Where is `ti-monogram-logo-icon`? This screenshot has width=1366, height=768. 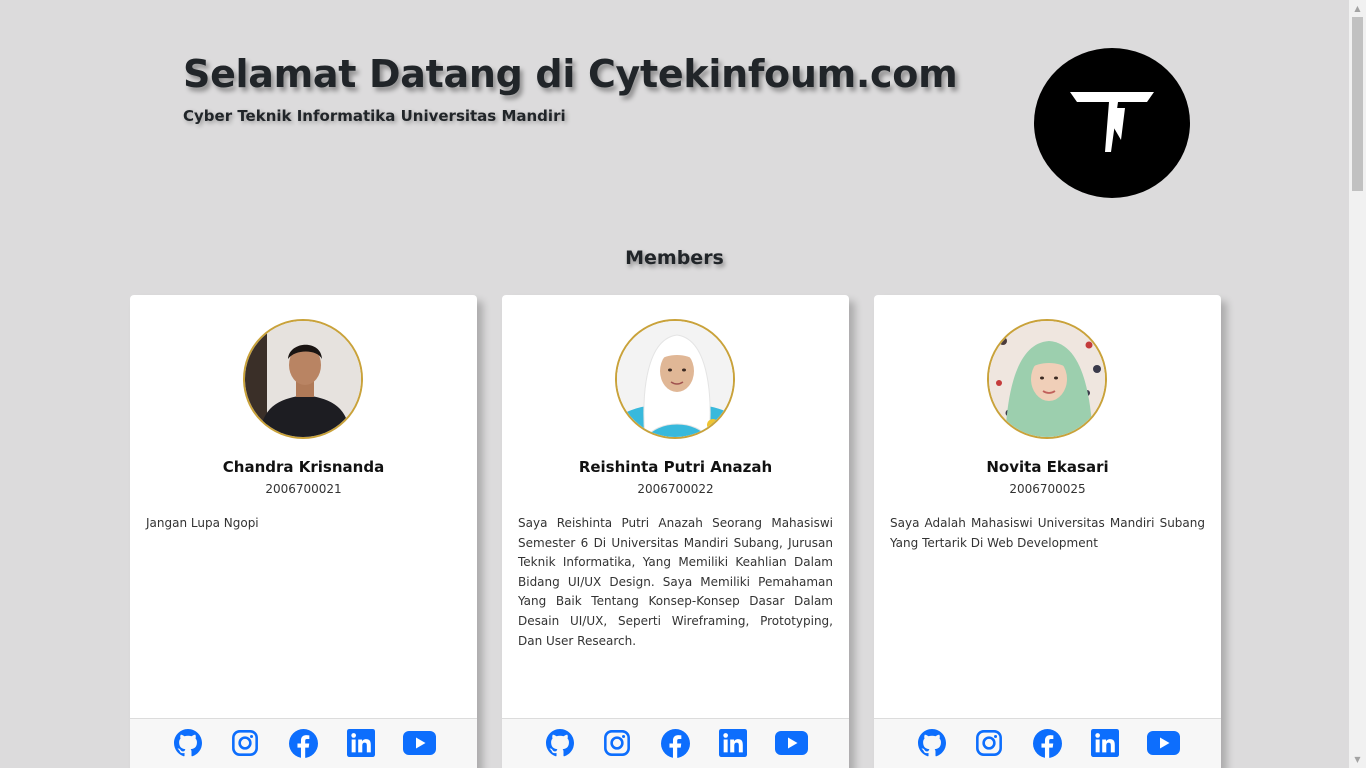
ti-monogram-logo-icon is located at coordinates (1112, 122).